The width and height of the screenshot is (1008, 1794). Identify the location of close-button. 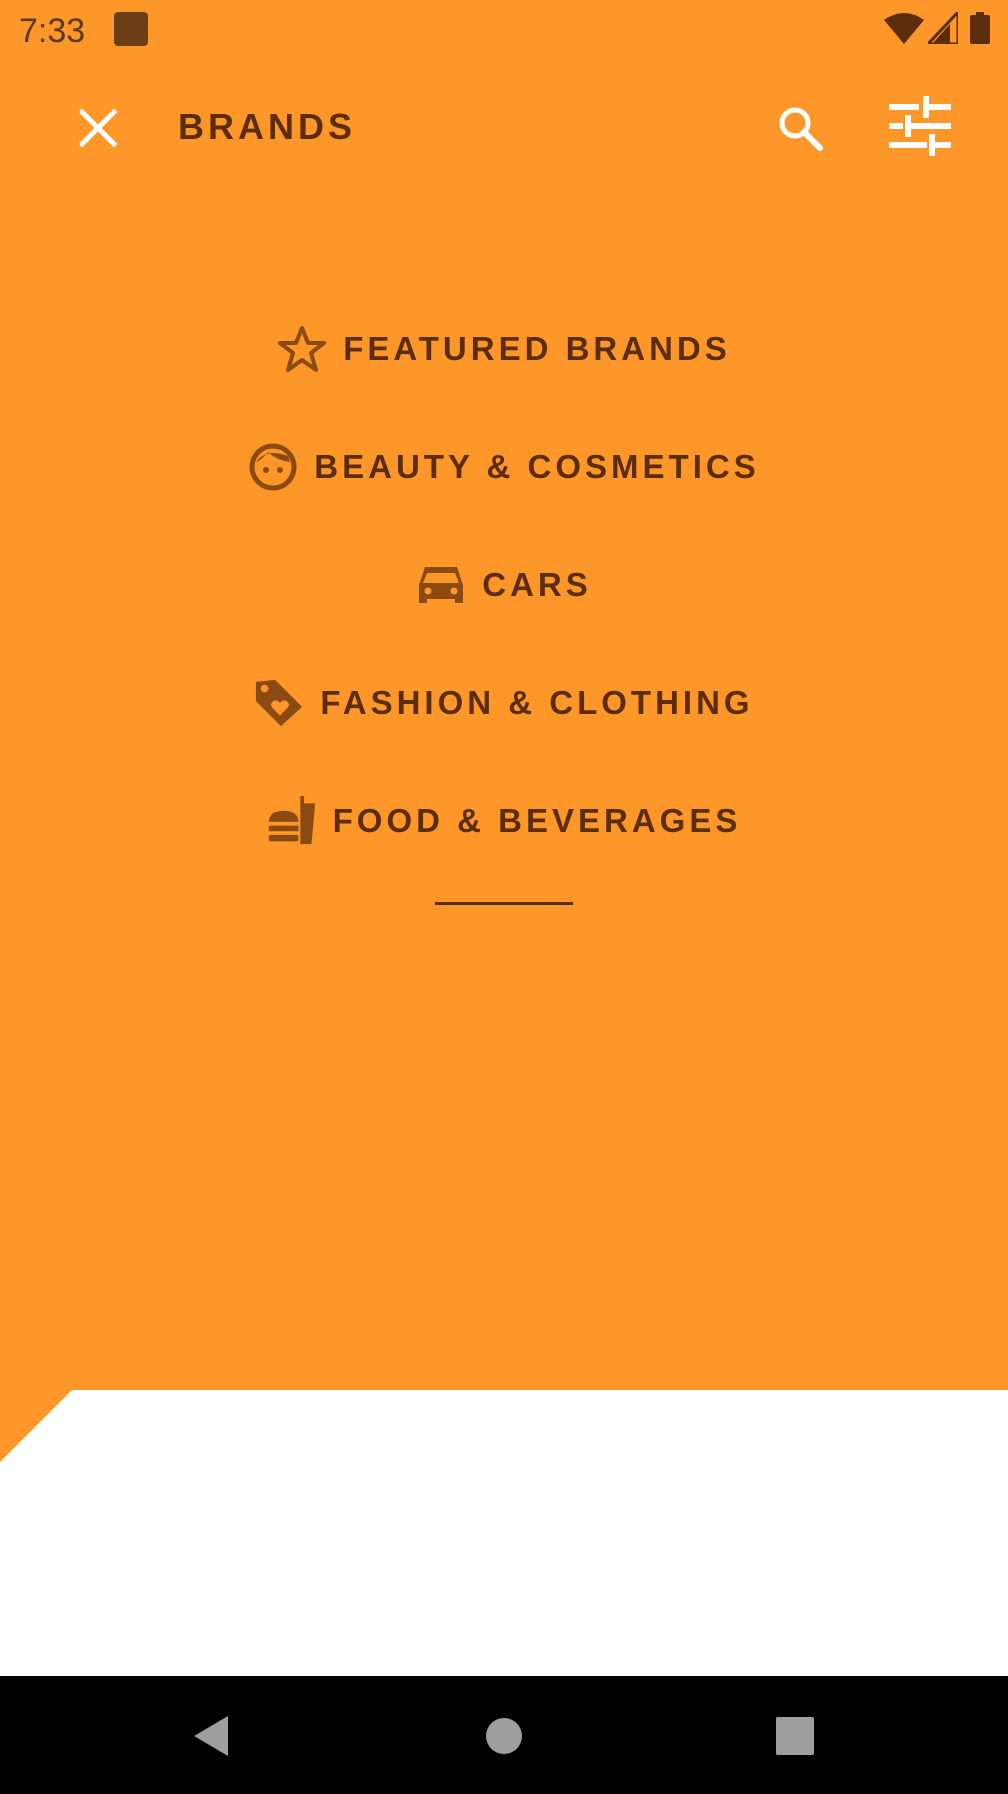
(98, 128).